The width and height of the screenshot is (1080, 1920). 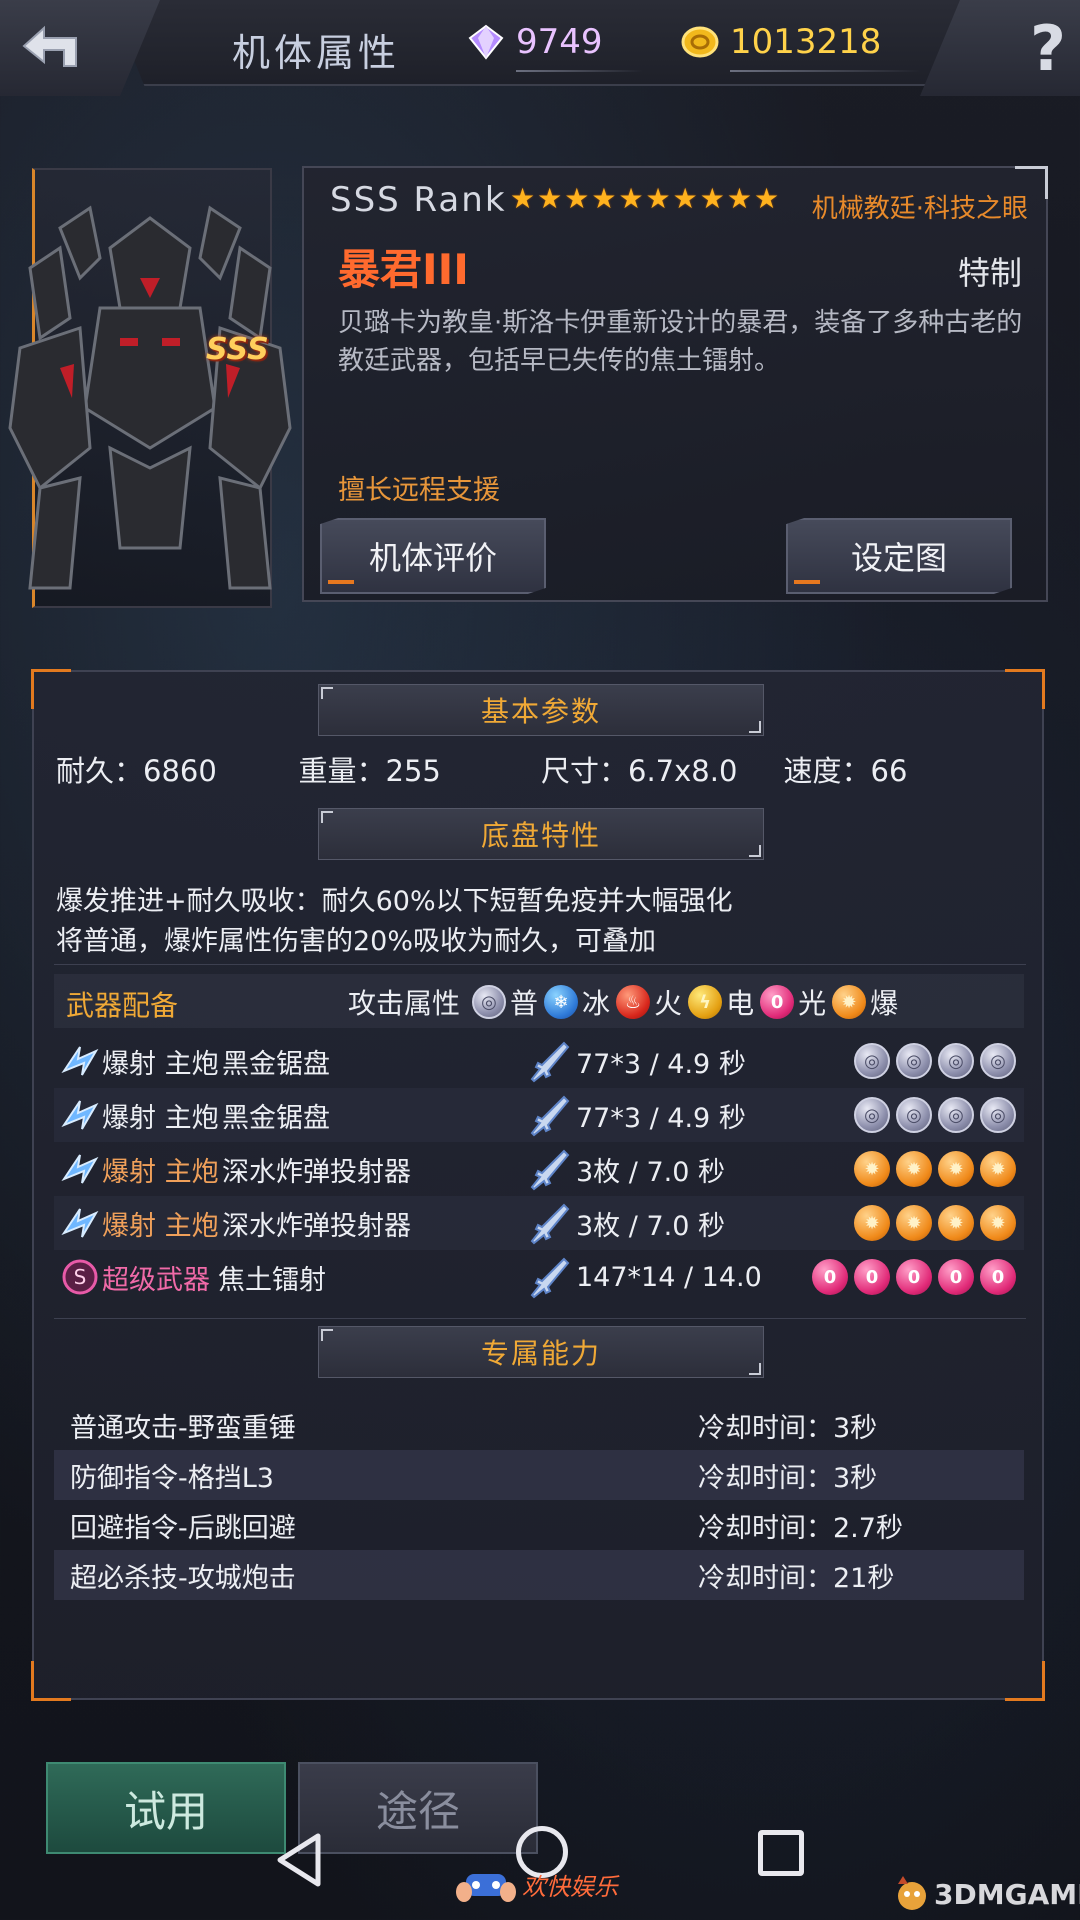 What do you see at coordinates (781, 1853) in the screenshot?
I see `nav-recents-icon` at bounding box center [781, 1853].